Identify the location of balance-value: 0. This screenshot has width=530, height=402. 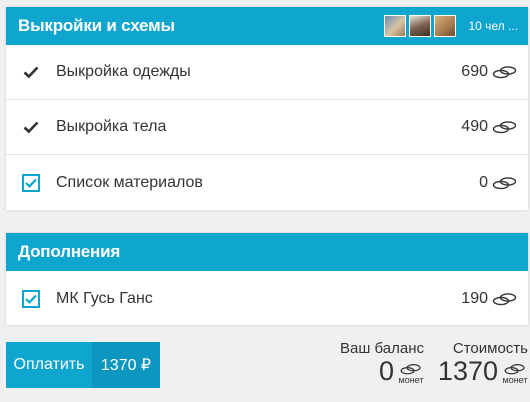
(386, 371).